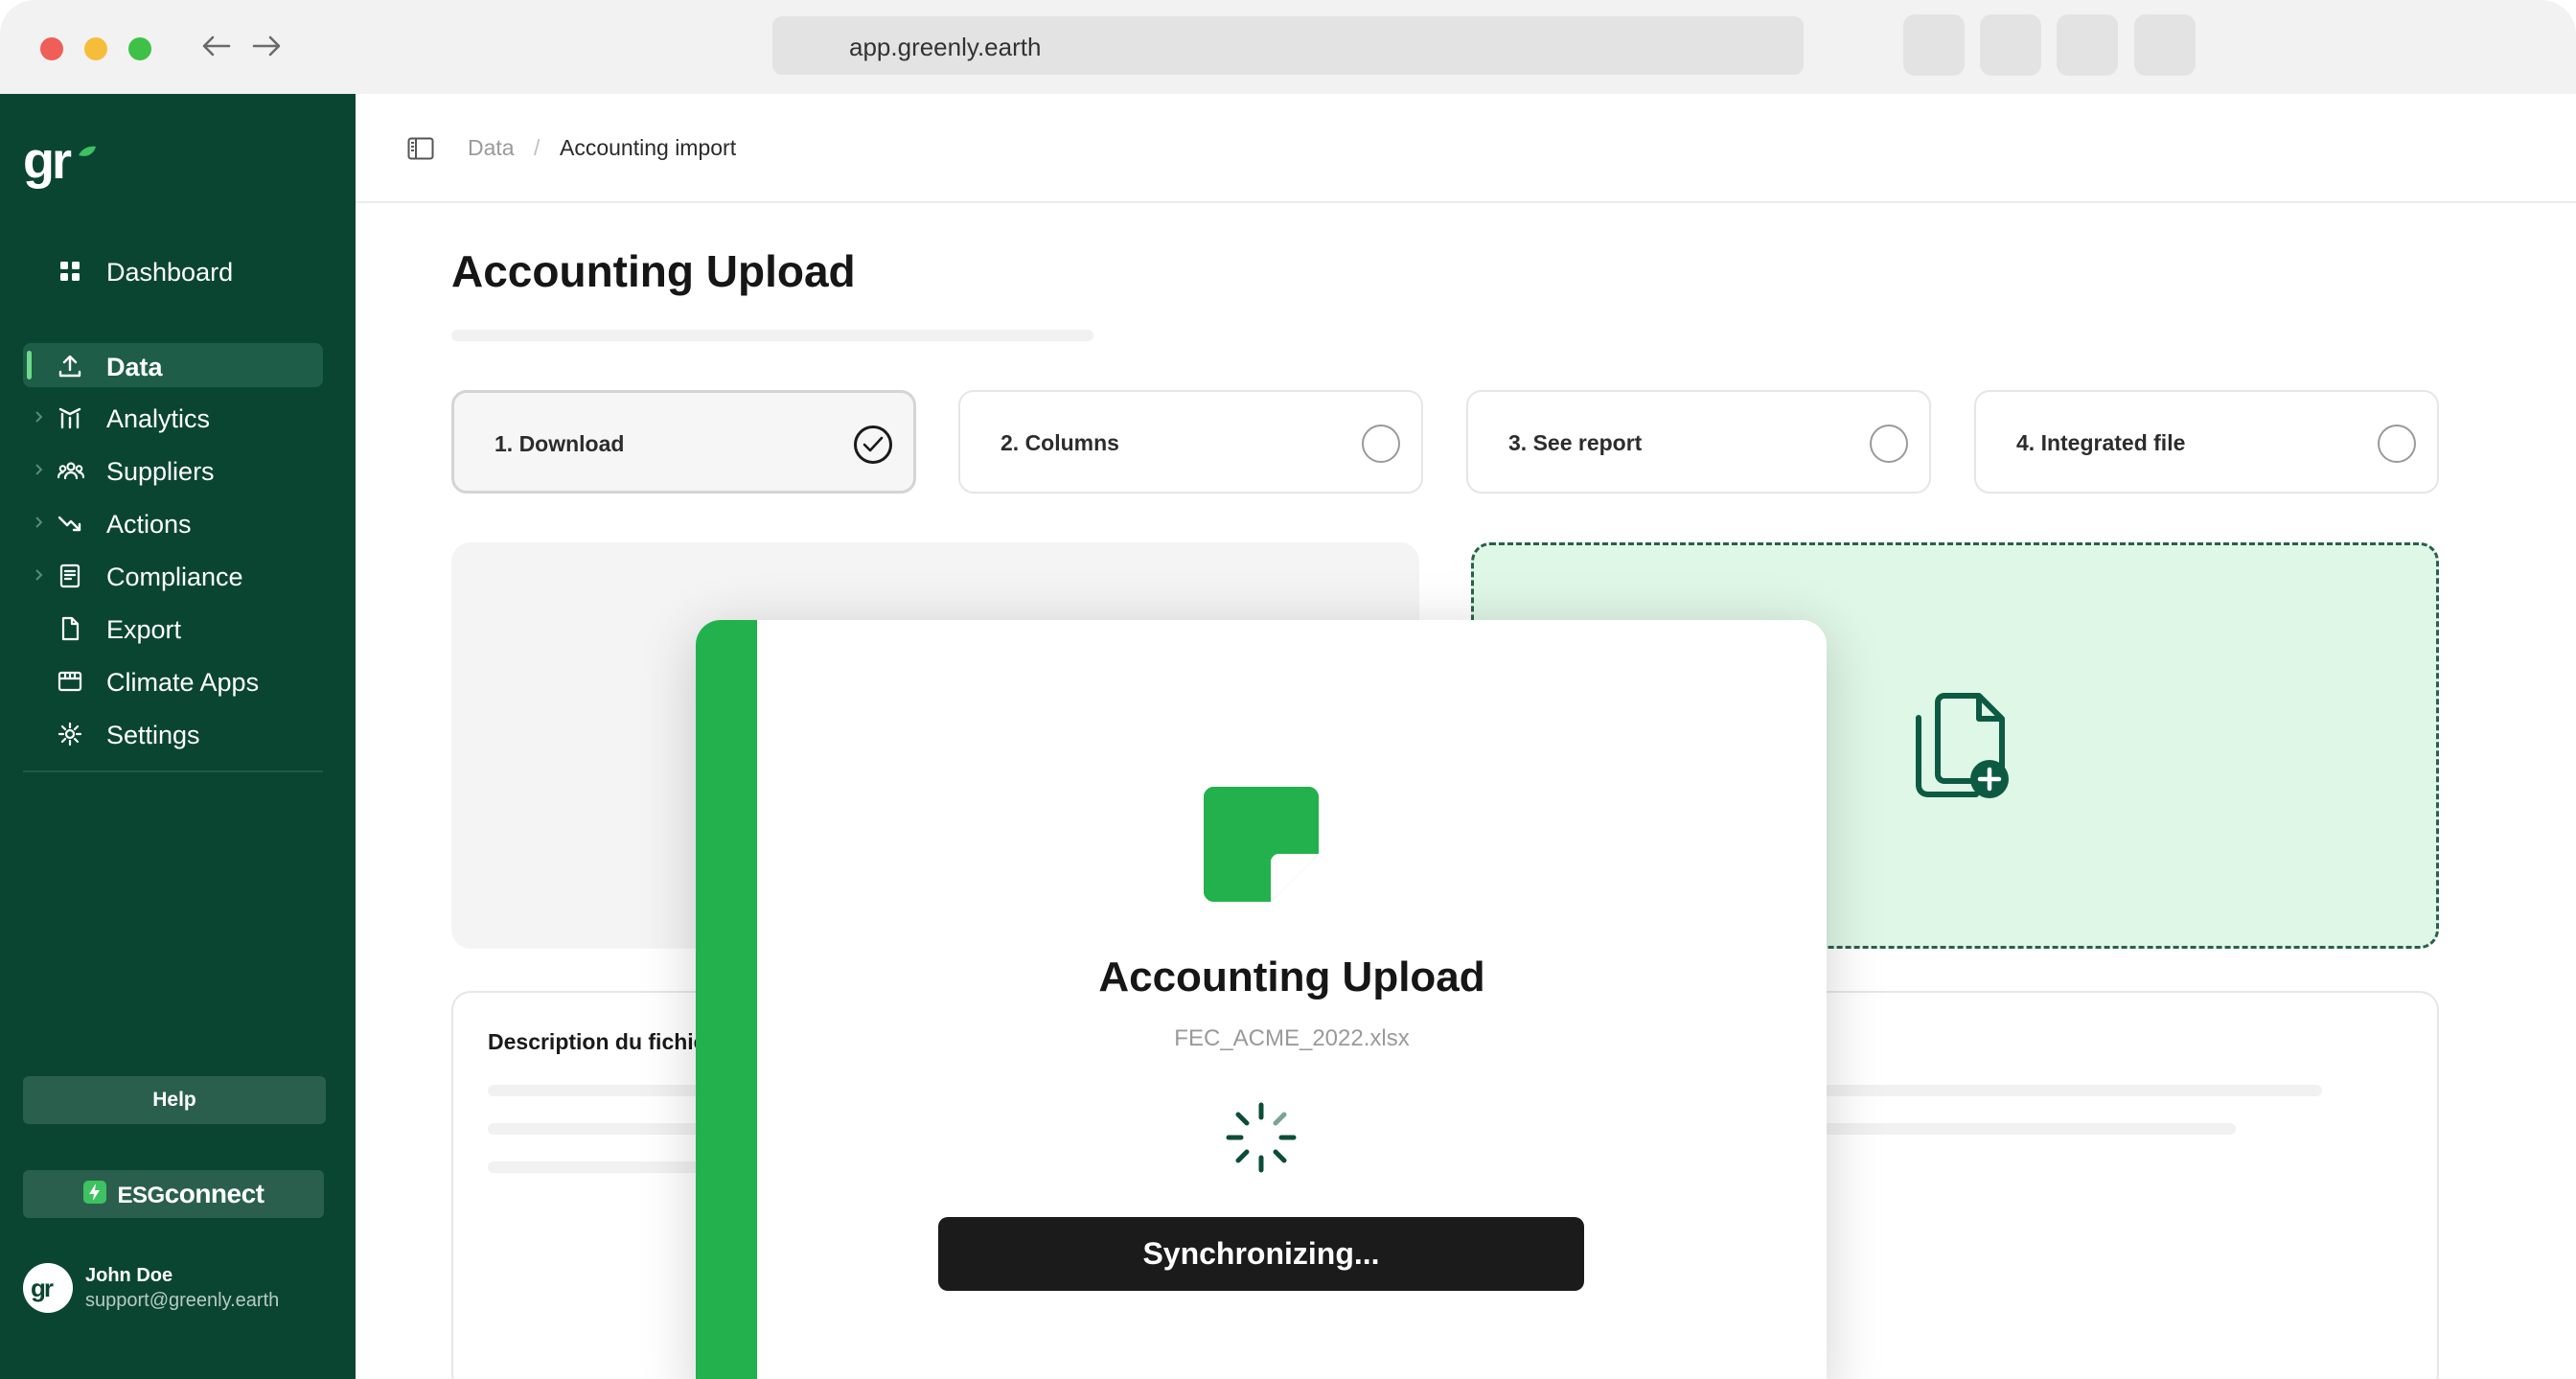 The height and width of the screenshot is (1379, 2576). I want to click on breadcrumb-current: Accounting import, so click(648, 147).